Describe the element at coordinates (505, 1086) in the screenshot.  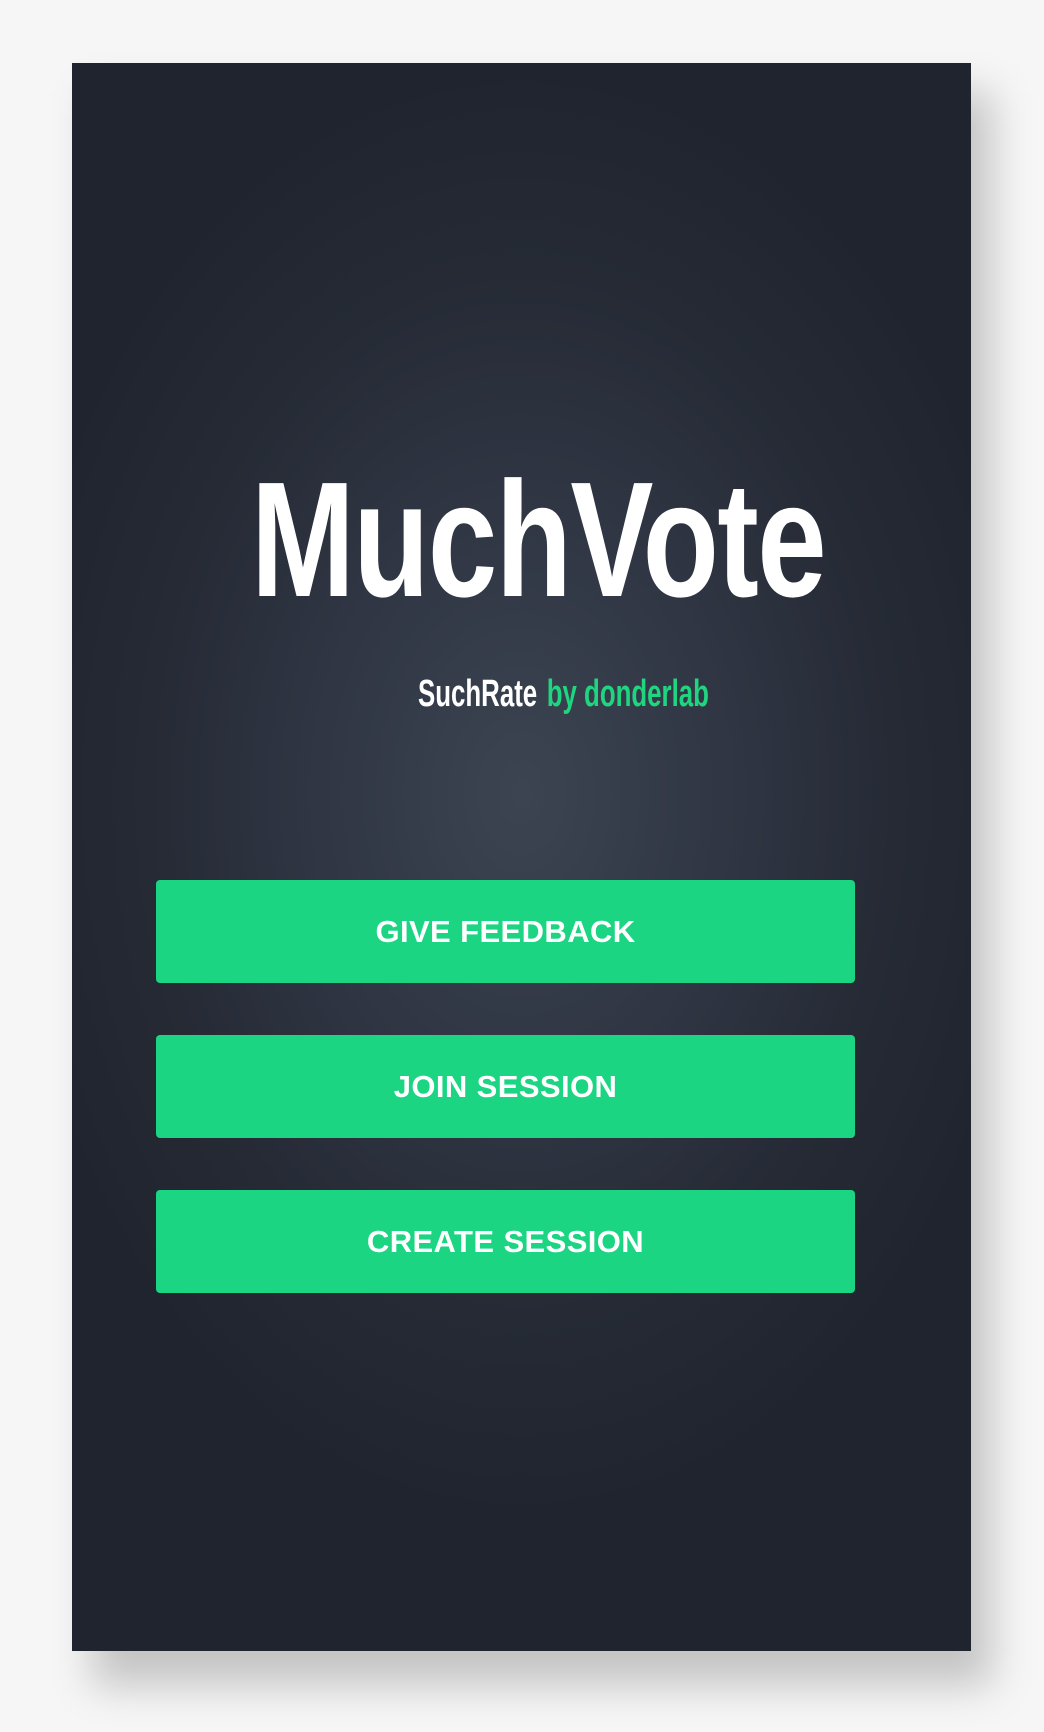
I see `join-session-button: JOIN SESSION` at that location.